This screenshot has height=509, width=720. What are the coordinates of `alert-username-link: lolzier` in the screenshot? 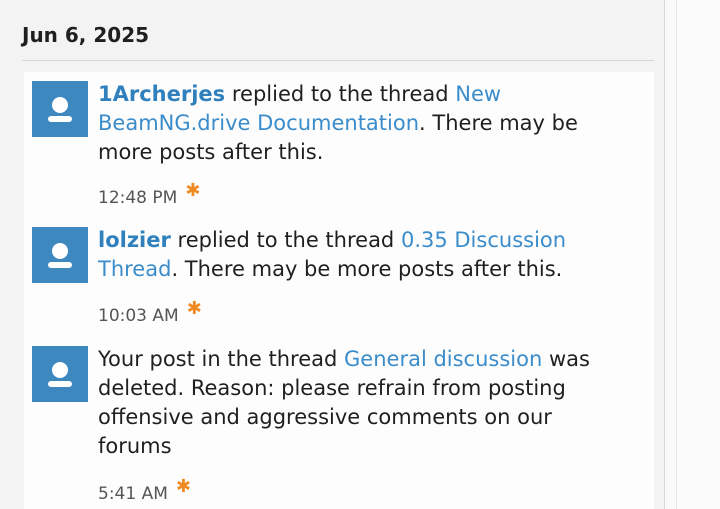 It's located at (134, 240).